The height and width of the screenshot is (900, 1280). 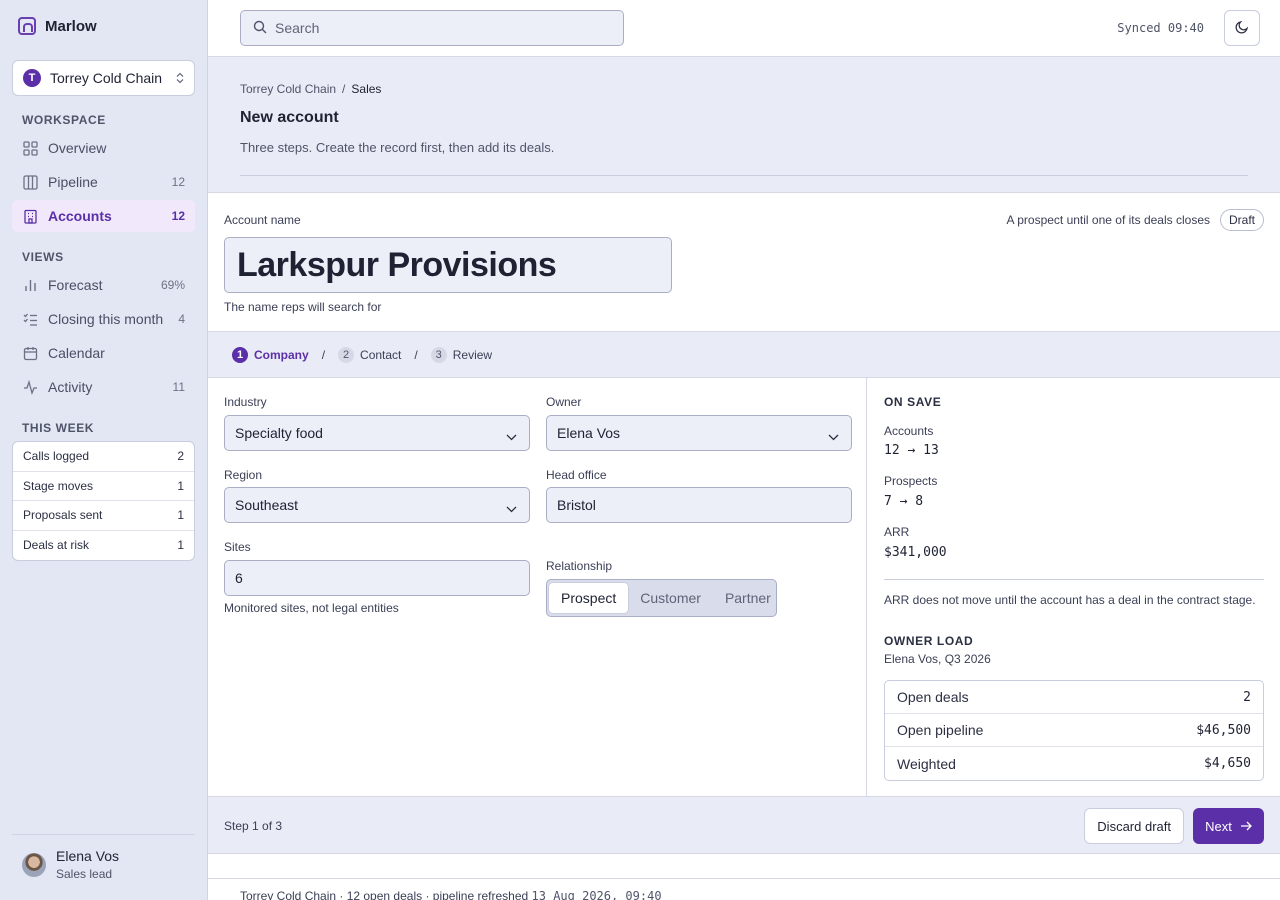 What do you see at coordinates (448, 265) in the screenshot?
I see `account-name-input` at bounding box center [448, 265].